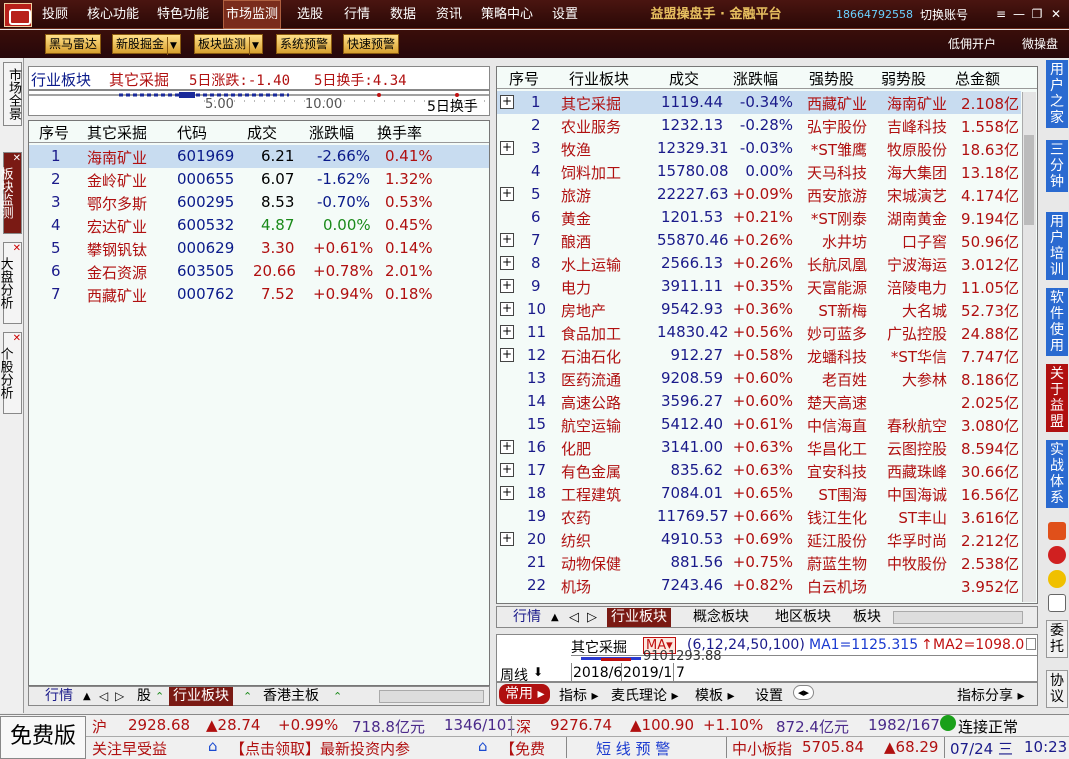 The width and height of the screenshot is (1069, 759). I want to click on switch-account-link: 切换账号, so click(944, 15).